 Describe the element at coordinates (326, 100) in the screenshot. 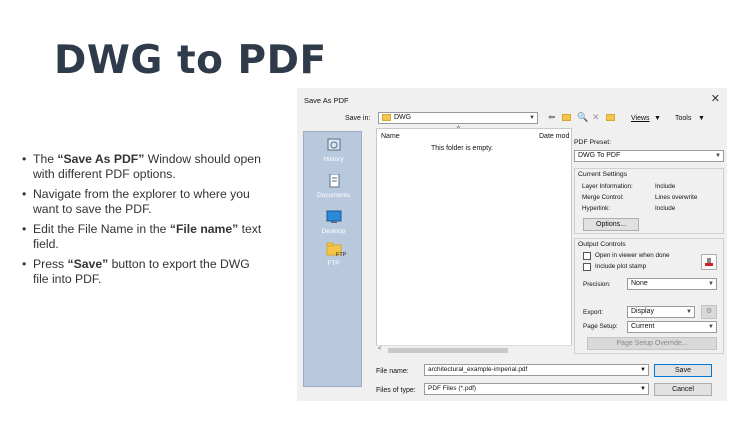

I see `dialog-title: Save As PDF` at that location.